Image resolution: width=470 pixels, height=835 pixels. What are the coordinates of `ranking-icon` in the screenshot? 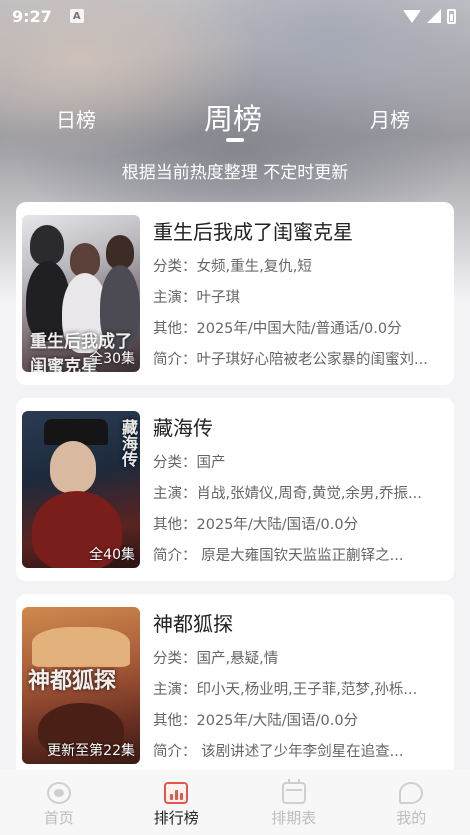 It's located at (176, 793).